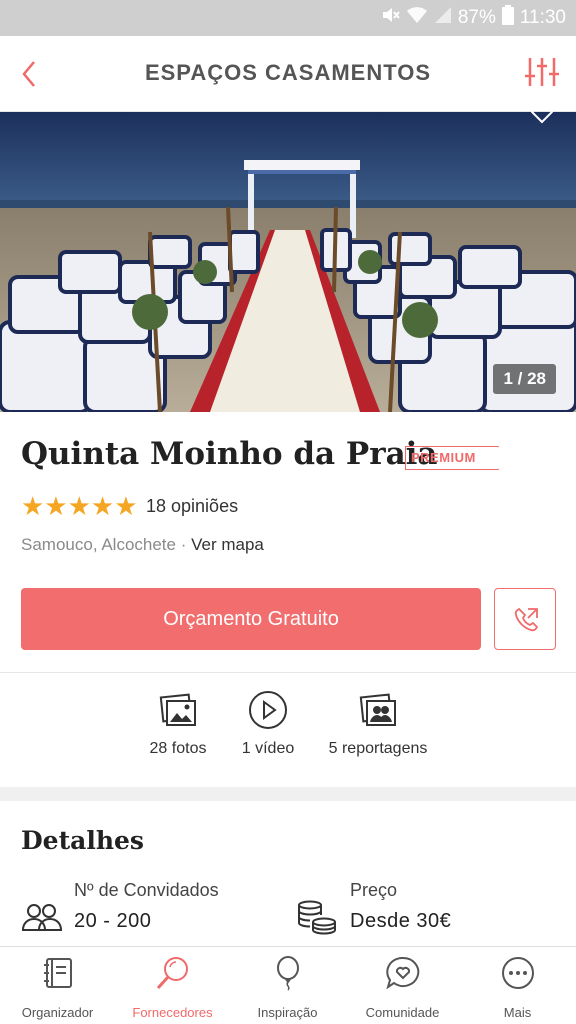 The height and width of the screenshot is (1024, 576). I want to click on call-button, so click(525, 619).